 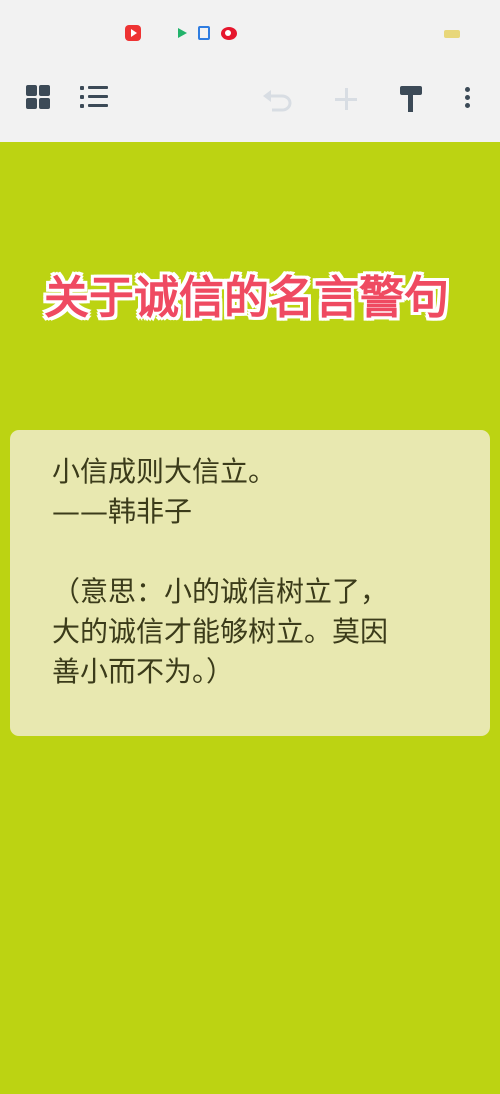 What do you see at coordinates (252, 552) in the screenshot?
I see `quote-spacer` at bounding box center [252, 552].